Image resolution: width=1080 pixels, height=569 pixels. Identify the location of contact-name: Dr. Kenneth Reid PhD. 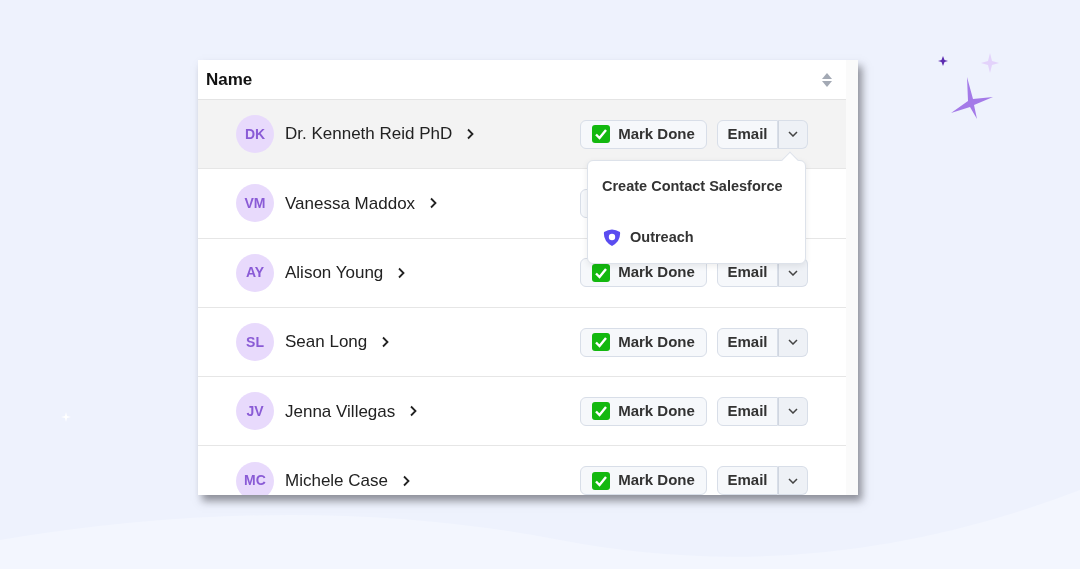
(369, 134).